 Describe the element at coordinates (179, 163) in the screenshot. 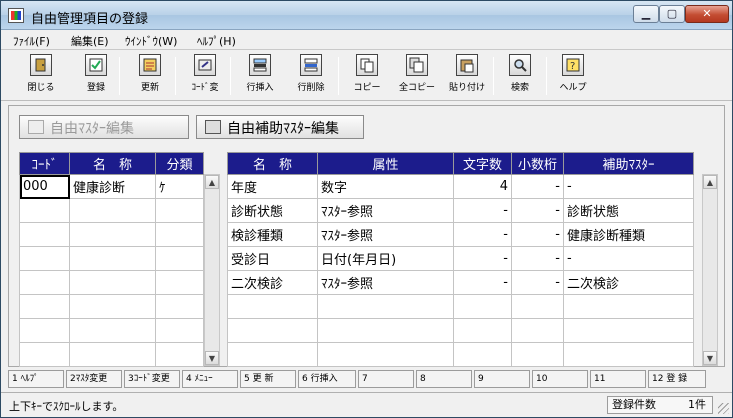

I see `column-header-category: 分類` at that location.